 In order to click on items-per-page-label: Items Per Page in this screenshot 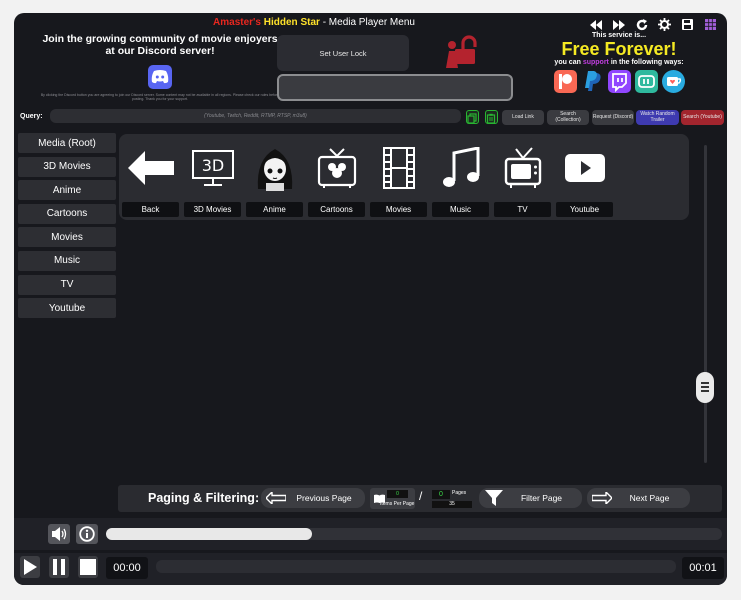, I will do `click(397, 504)`.